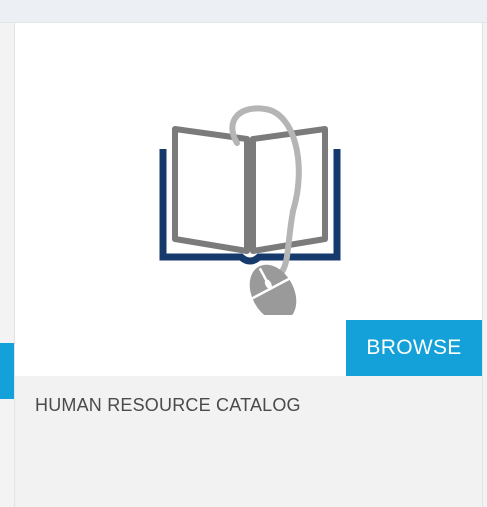 Image resolution: width=487 pixels, height=507 pixels. What do you see at coordinates (243, 11) in the screenshot?
I see `top-band` at bounding box center [243, 11].